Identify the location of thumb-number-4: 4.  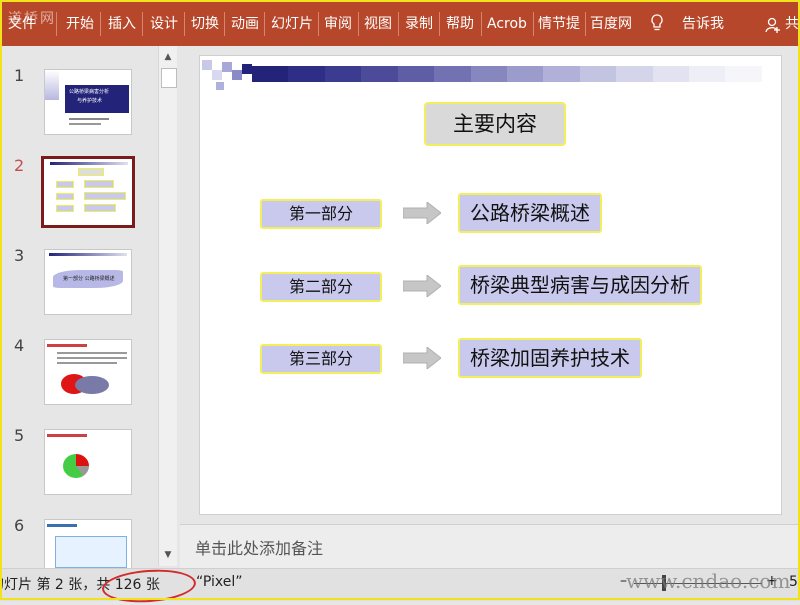
(19, 345).